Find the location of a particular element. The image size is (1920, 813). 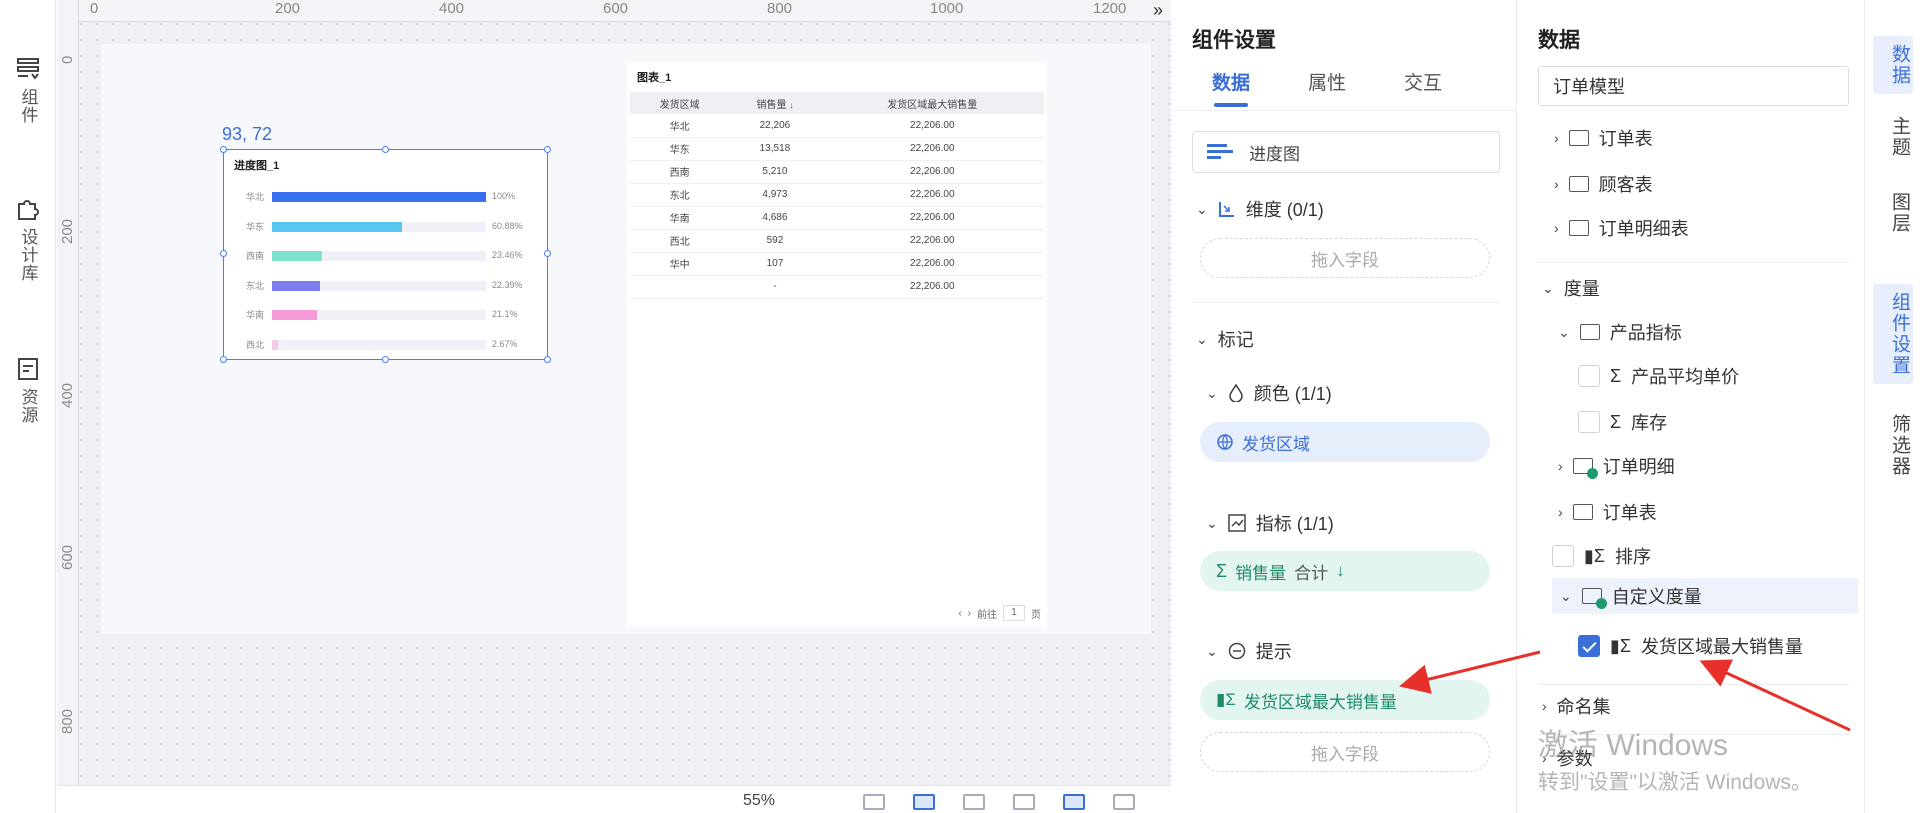

folder-open-icon is located at coordinates (1589, 332).